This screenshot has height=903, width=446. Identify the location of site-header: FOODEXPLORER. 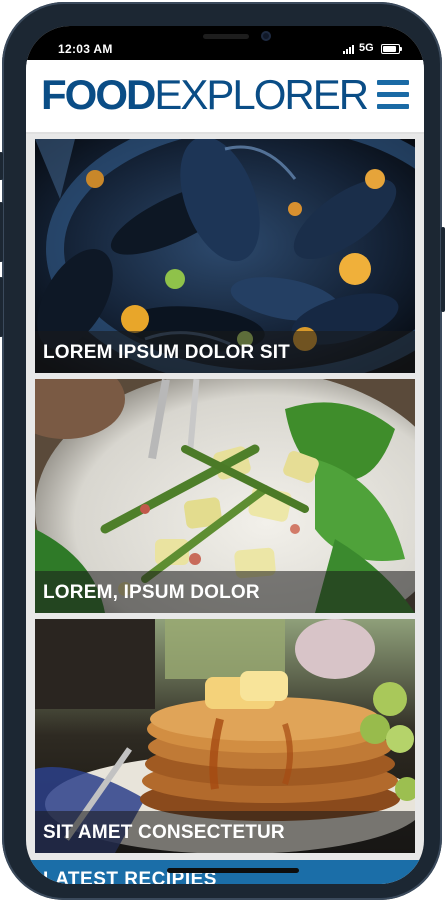
(225, 97).